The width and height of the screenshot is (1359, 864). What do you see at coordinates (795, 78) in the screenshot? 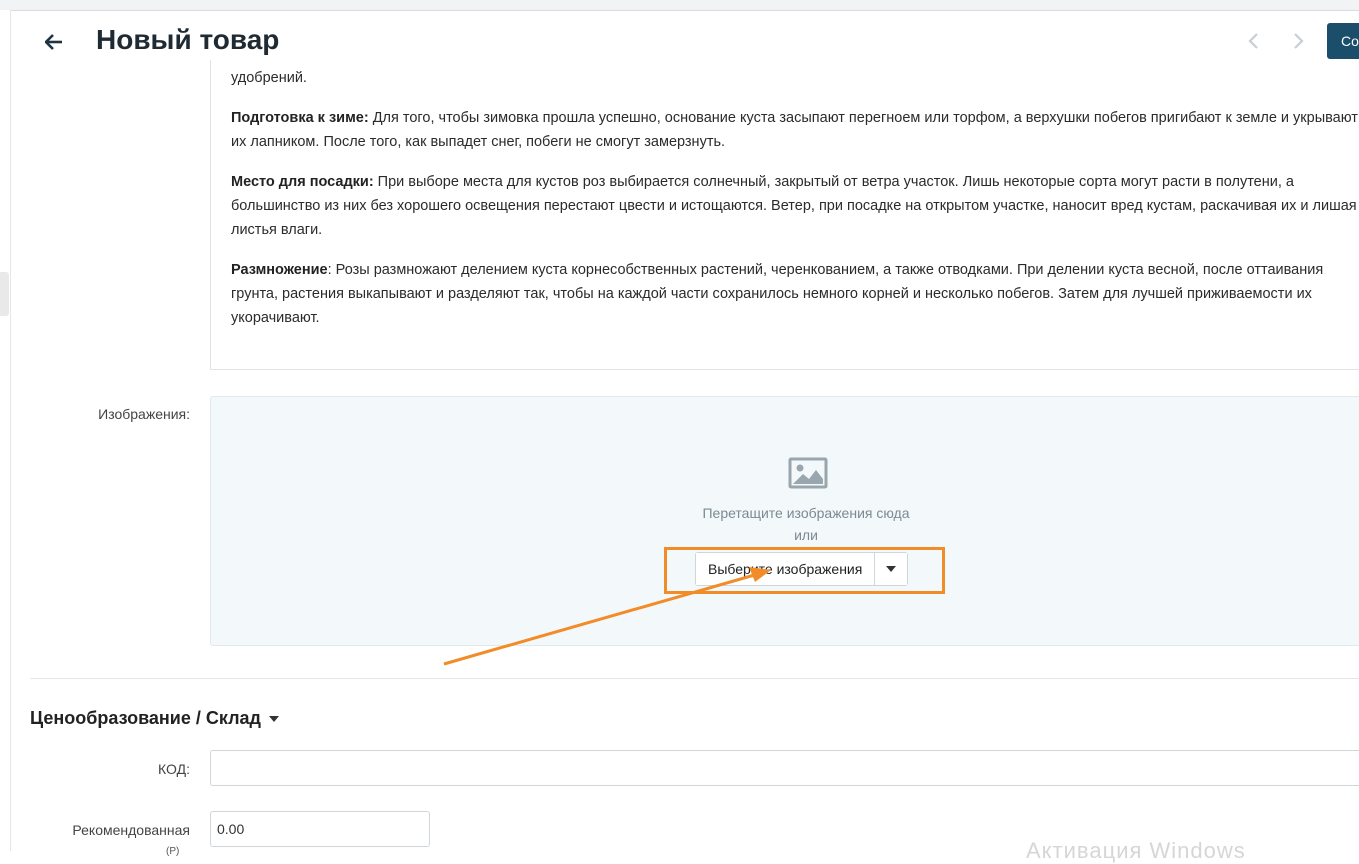
I see `description-paragraph: удобрений.` at bounding box center [795, 78].